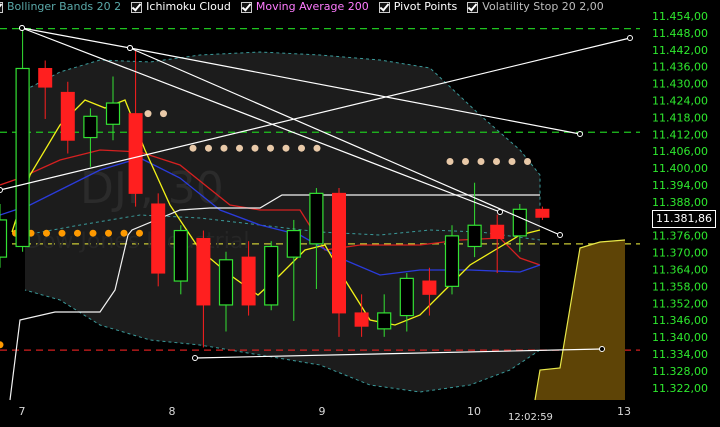 The width and height of the screenshot is (720, 427). I want to click on legend-label: Moving Average 200, so click(312, 6).